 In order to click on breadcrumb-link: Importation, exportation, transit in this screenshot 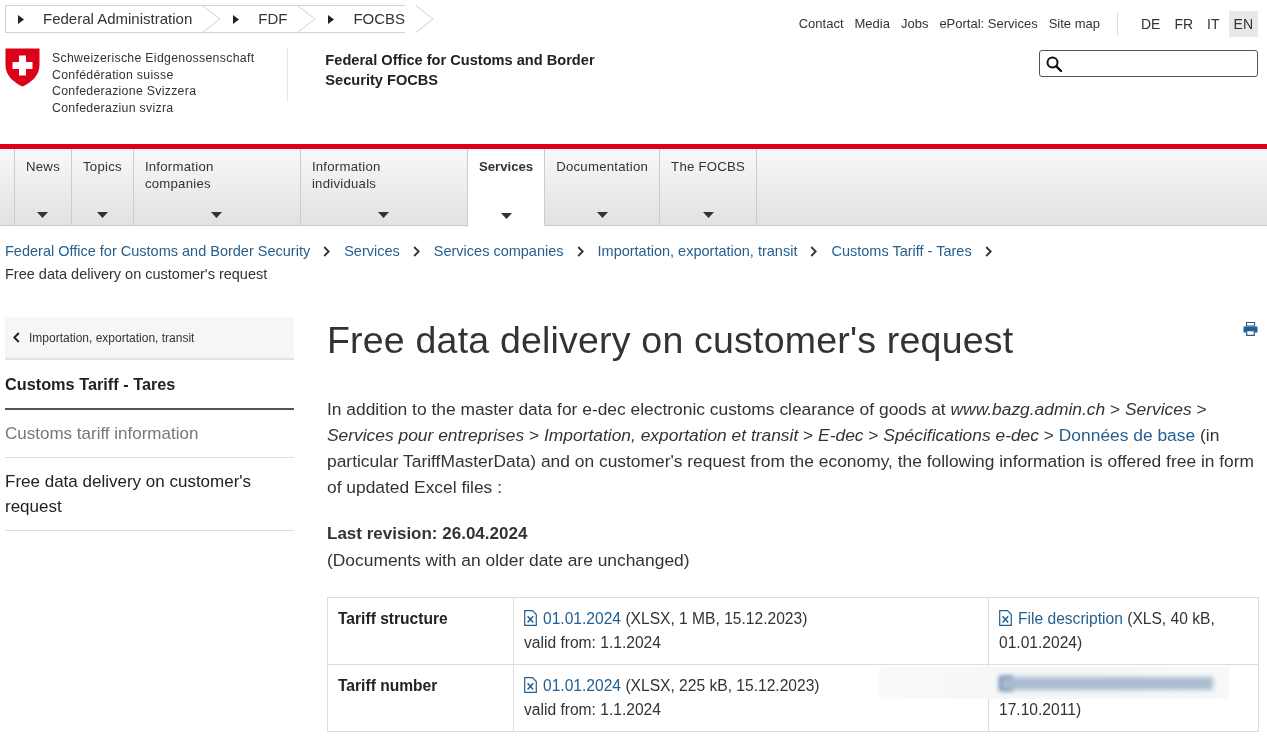, I will do `click(697, 251)`.